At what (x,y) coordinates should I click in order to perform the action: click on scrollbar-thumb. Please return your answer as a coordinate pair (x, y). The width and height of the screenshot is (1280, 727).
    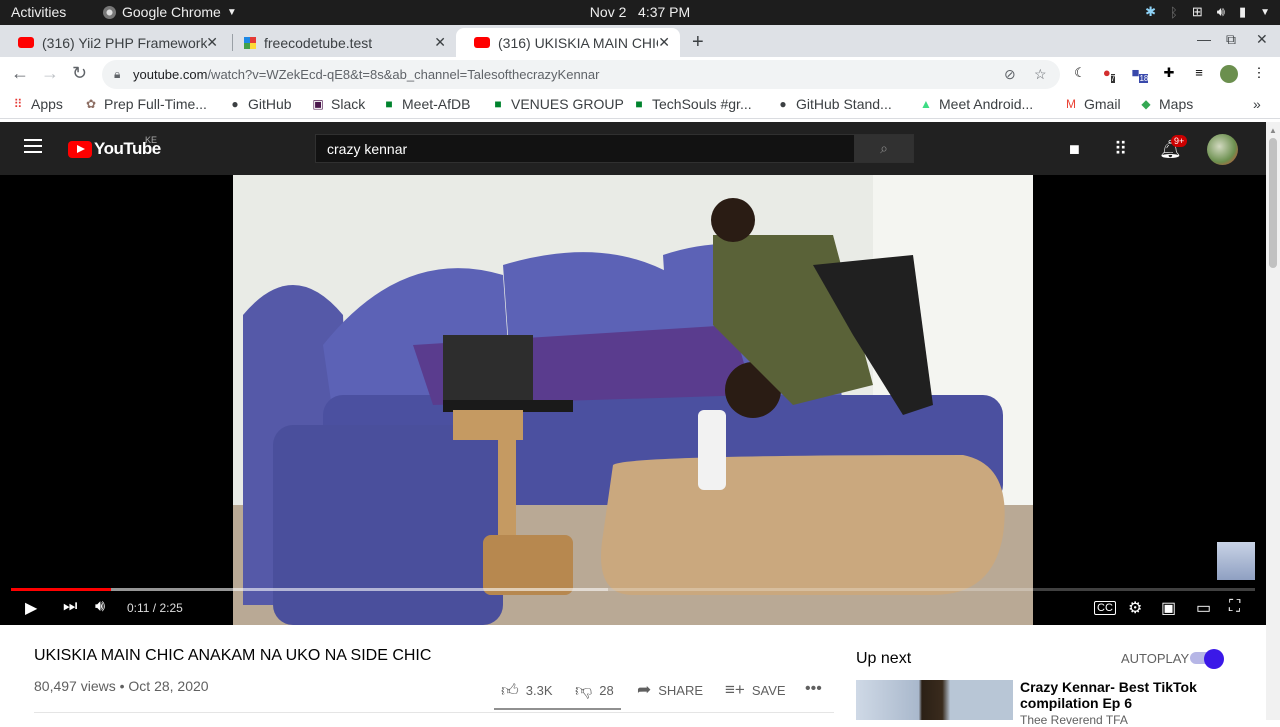
    Looking at the image, I should click on (1273, 203).